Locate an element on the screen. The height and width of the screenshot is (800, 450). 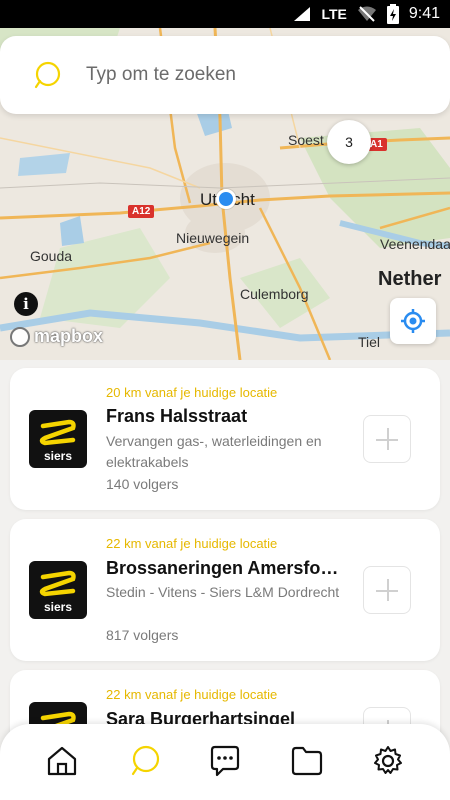
map-cluster-marker: 3 is located at coordinates (349, 142).